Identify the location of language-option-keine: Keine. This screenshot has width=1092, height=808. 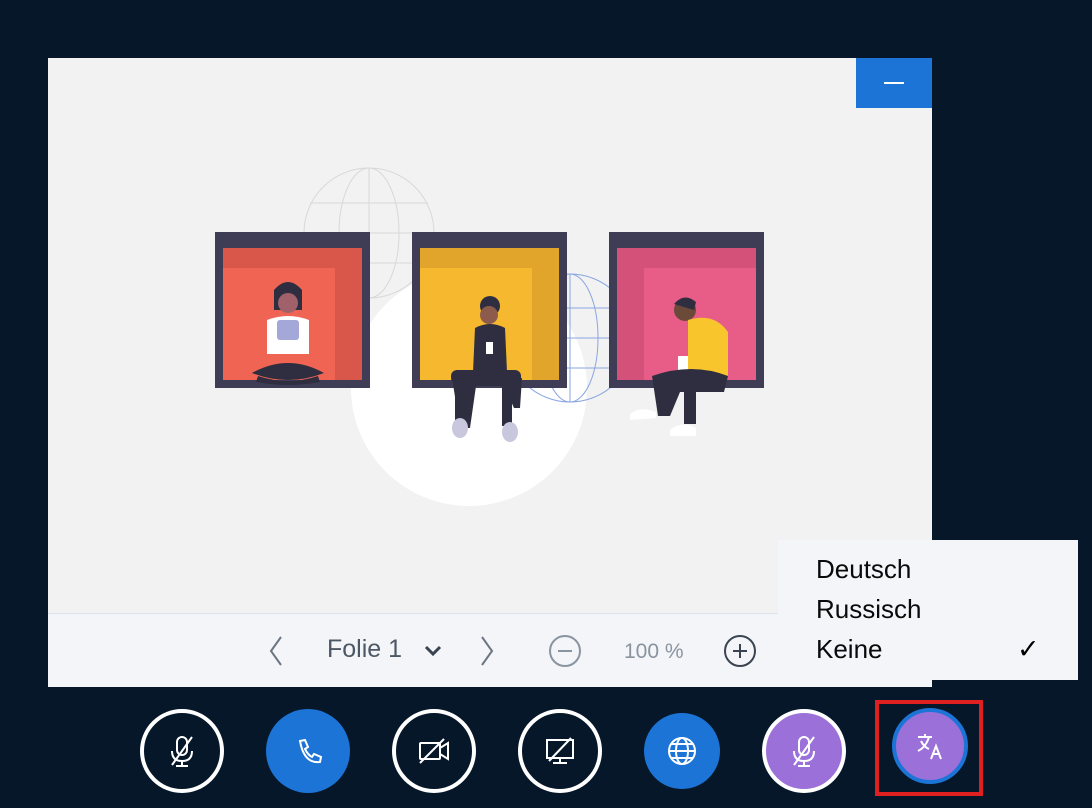
(849, 649).